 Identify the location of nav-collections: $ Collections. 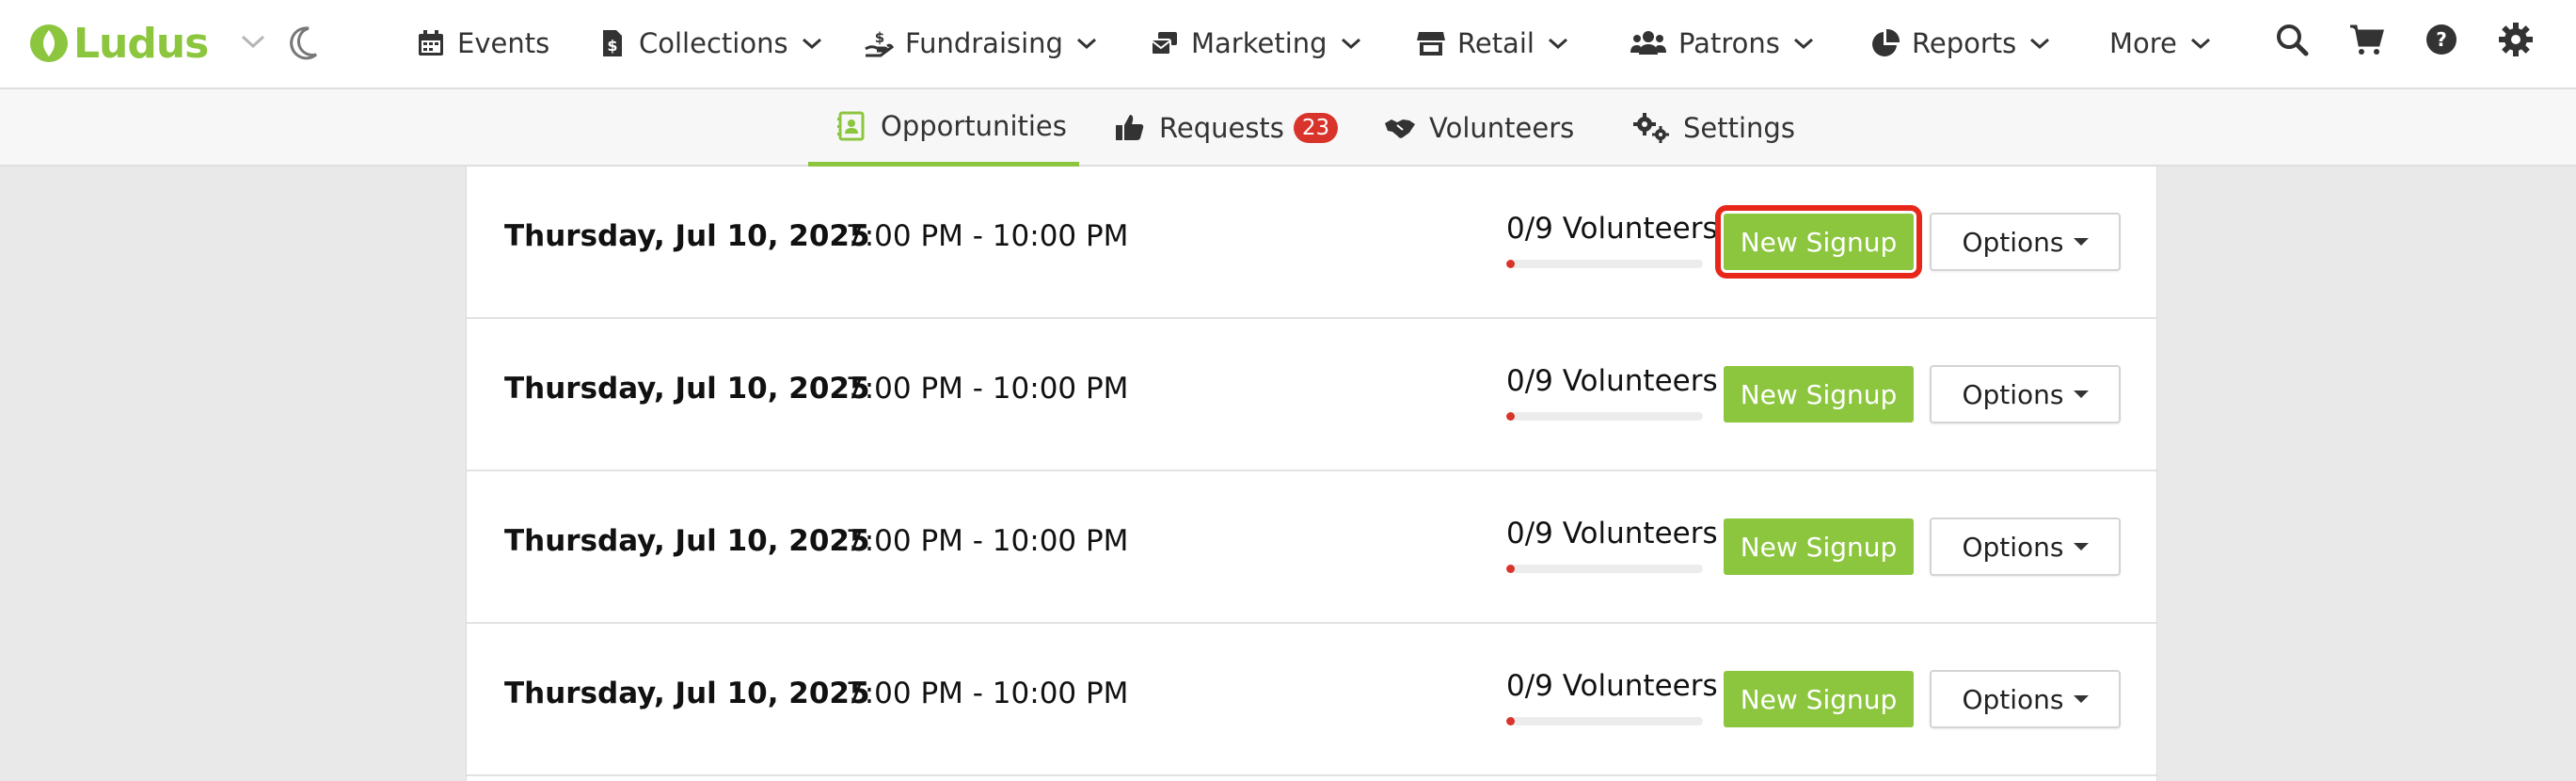
(710, 43).